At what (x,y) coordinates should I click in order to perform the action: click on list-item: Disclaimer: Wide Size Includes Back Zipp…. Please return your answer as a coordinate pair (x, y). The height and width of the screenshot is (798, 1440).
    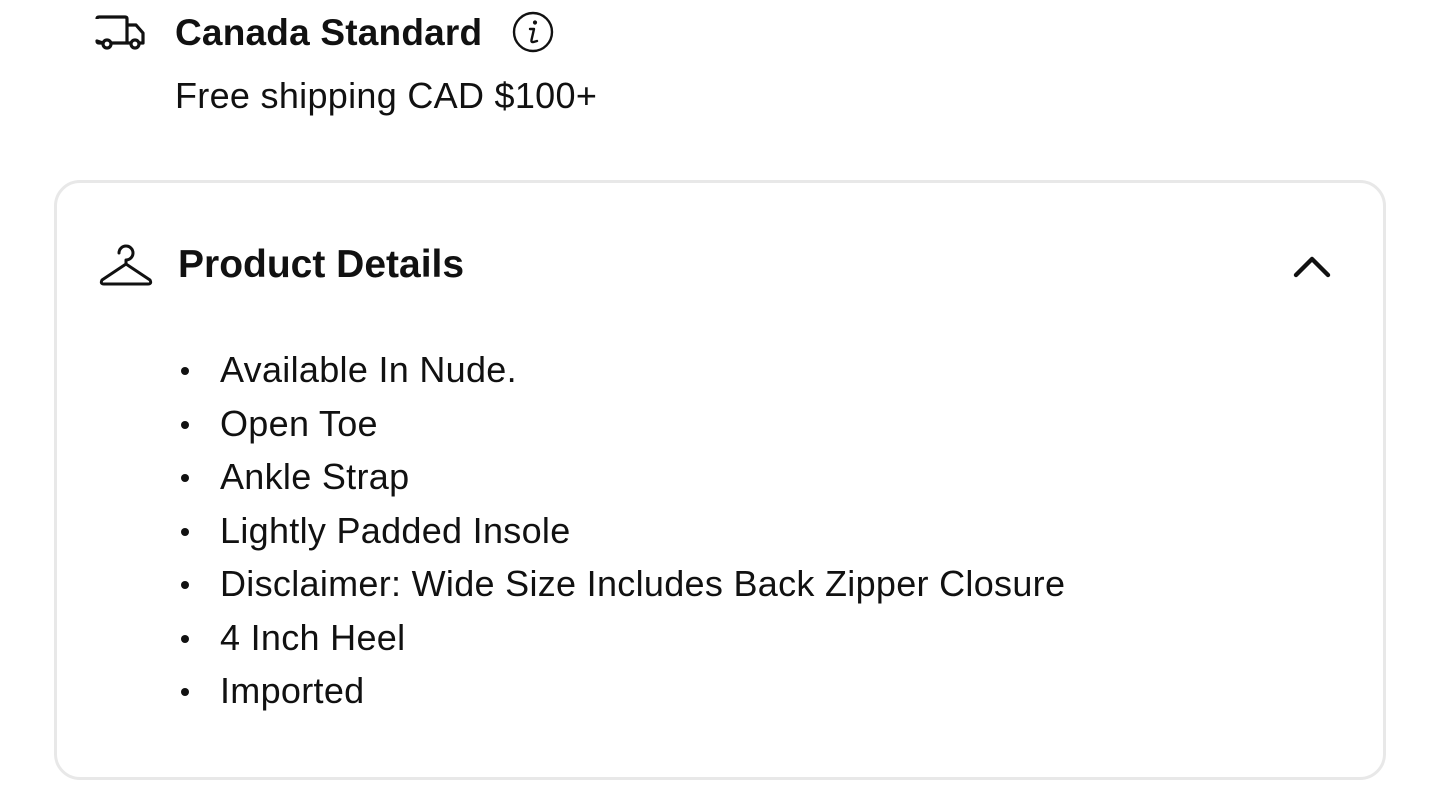
    Looking at the image, I should click on (621, 584).